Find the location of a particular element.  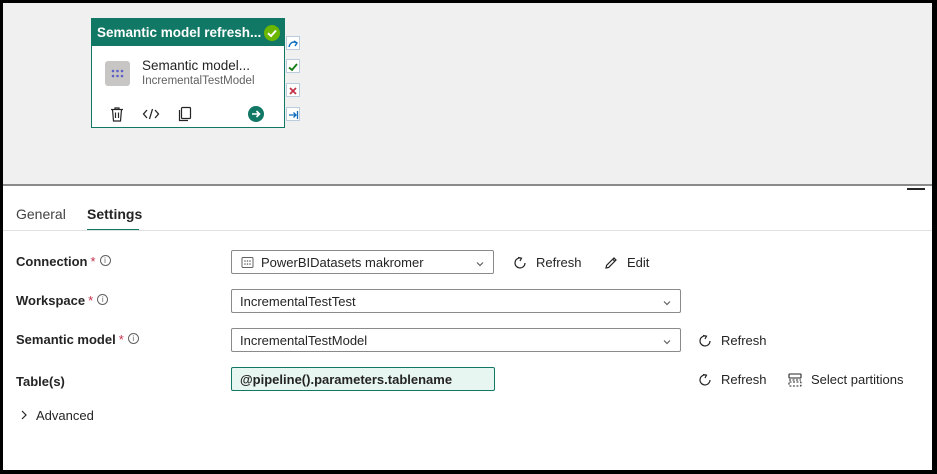

semantic-model-dropdown: IncrementalTestModel is located at coordinates (456, 340).